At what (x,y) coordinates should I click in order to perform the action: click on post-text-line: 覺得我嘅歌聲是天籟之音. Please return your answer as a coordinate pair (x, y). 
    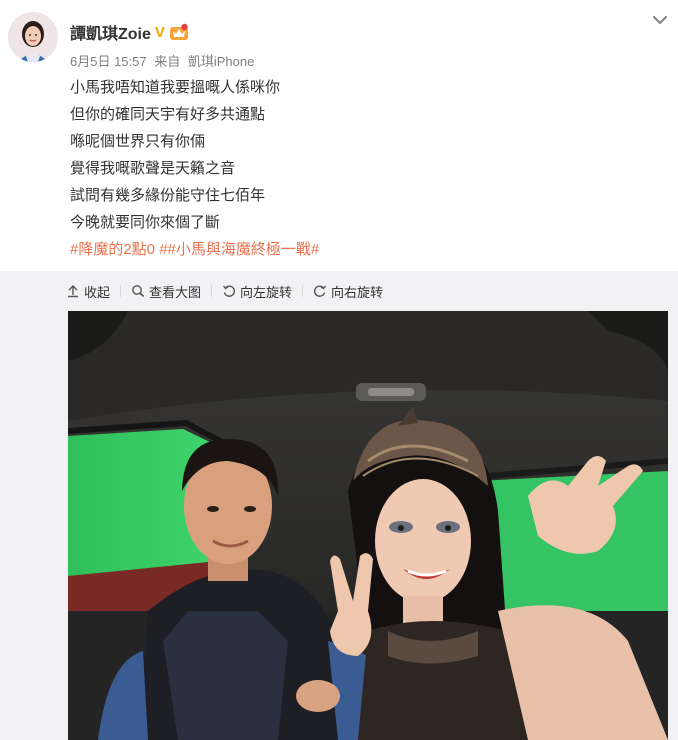
    Looking at the image, I should click on (153, 168).